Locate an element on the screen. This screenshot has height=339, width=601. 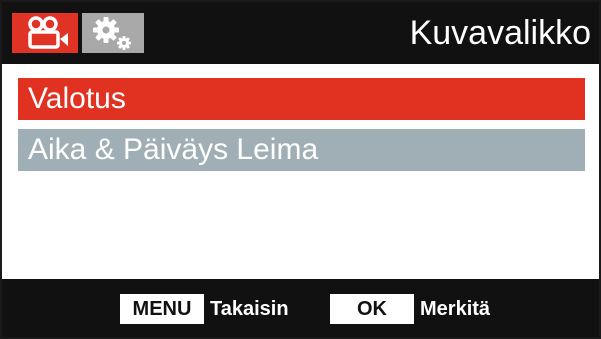
tab-video is located at coordinates (45, 33).